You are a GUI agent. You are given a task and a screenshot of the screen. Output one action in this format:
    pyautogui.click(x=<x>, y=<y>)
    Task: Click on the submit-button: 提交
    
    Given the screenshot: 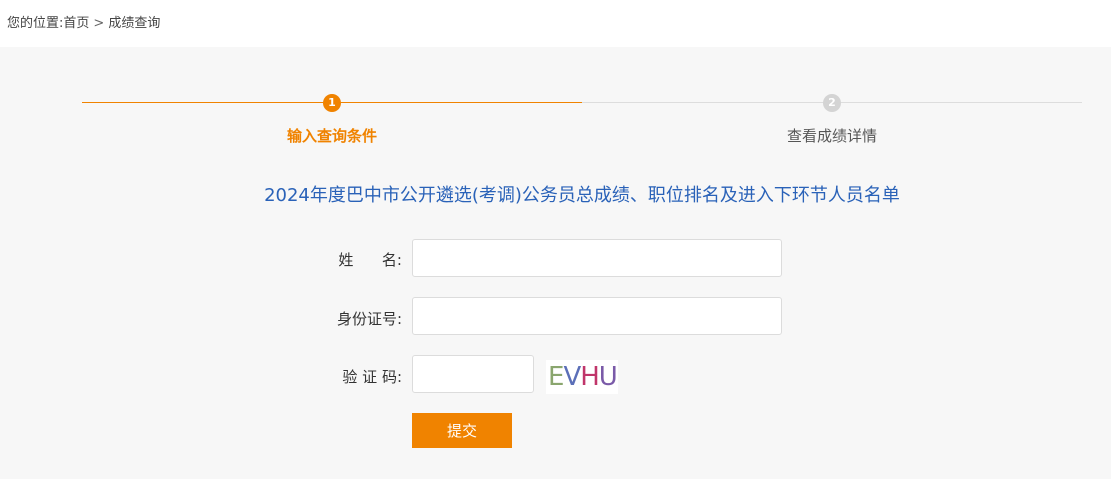 What is the action you would take?
    pyautogui.click(x=462, y=430)
    